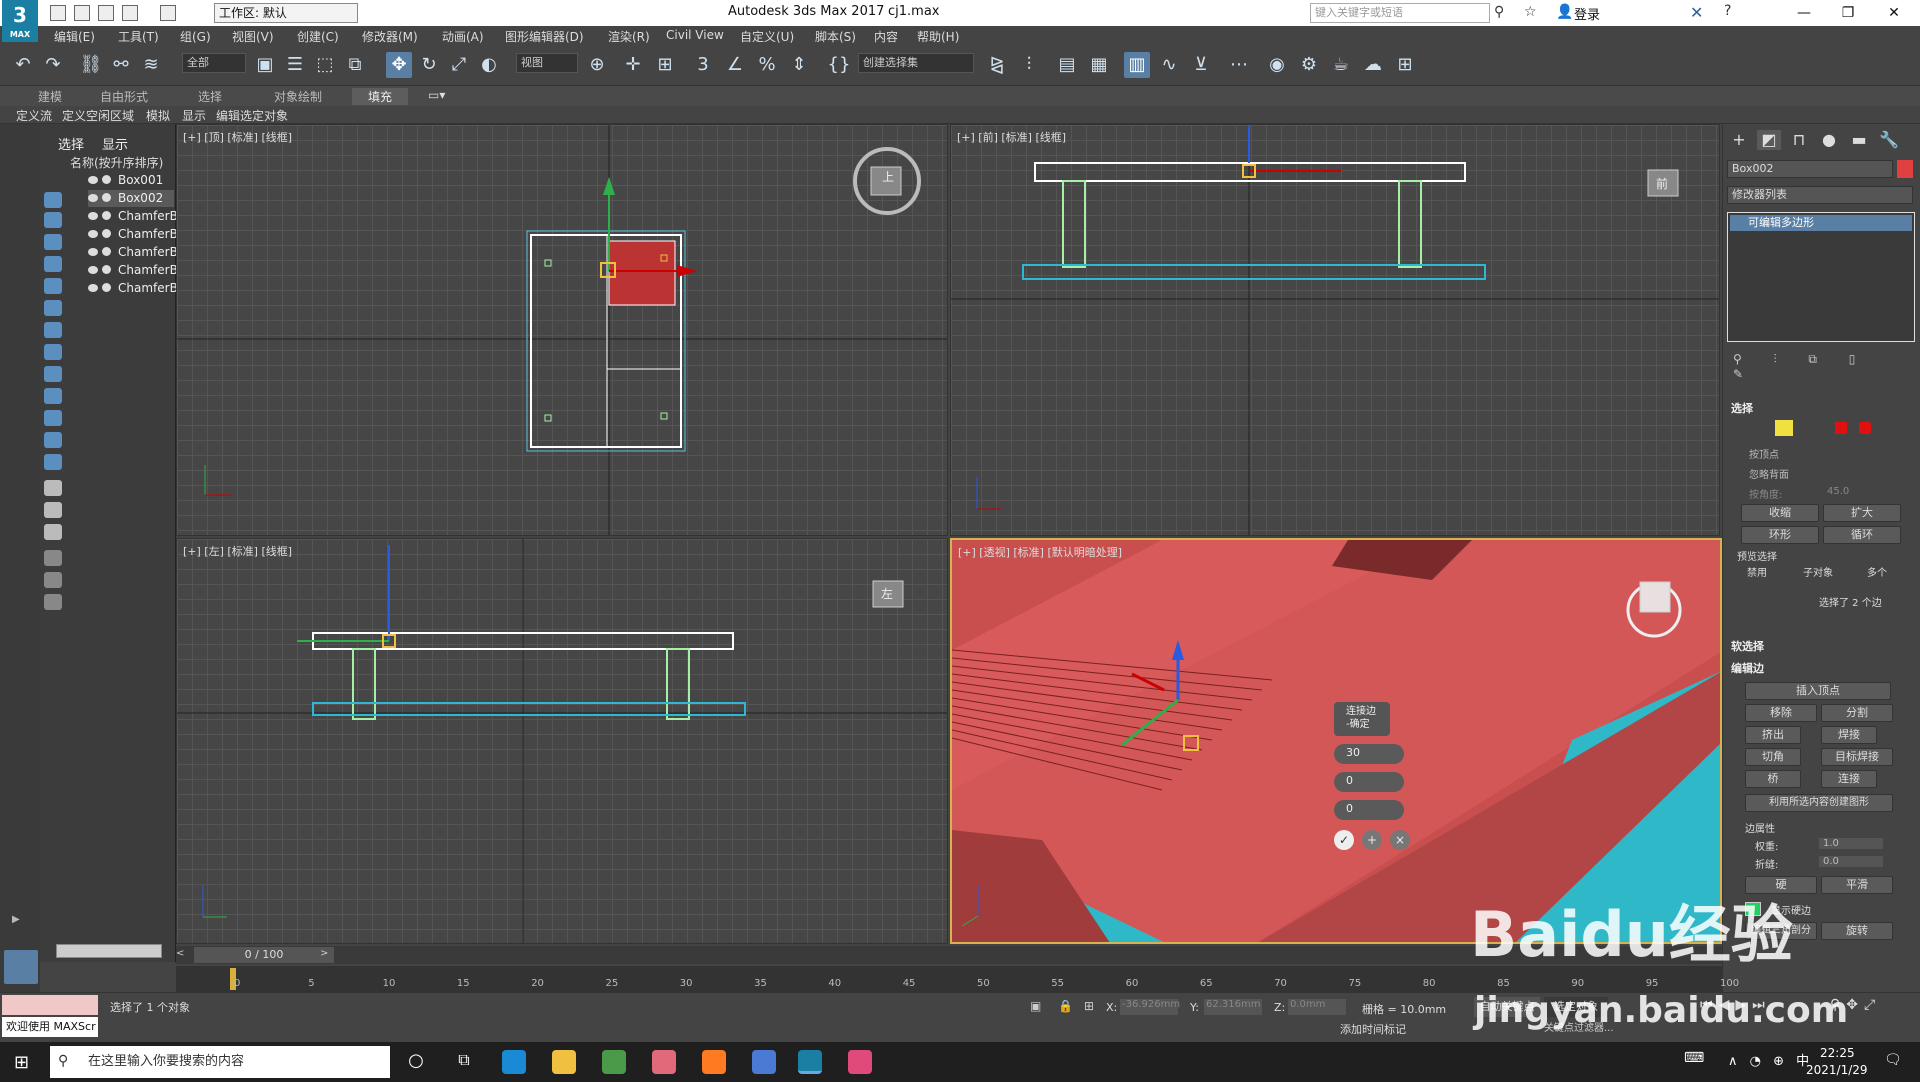  What do you see at coordinates (997, 65) in the screenshot?
I see `mirror-icon: ⧎` at bounding box center [997, 65].